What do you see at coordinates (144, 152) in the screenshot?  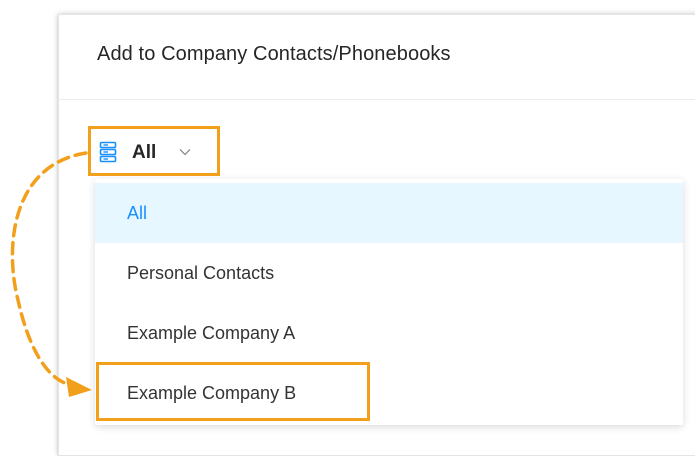 I see `filter-selected-label: All` at bounding box center [144, 152].